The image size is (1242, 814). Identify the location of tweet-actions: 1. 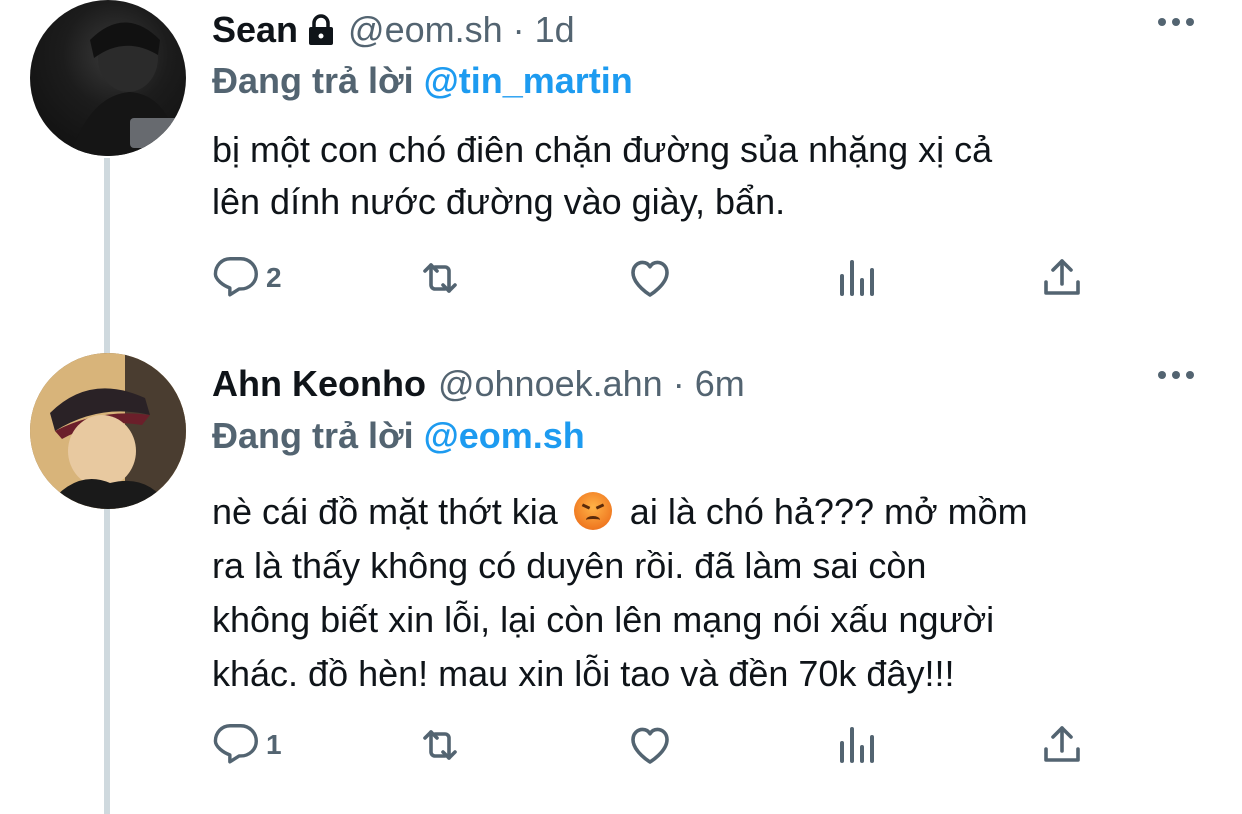
(662, 747).